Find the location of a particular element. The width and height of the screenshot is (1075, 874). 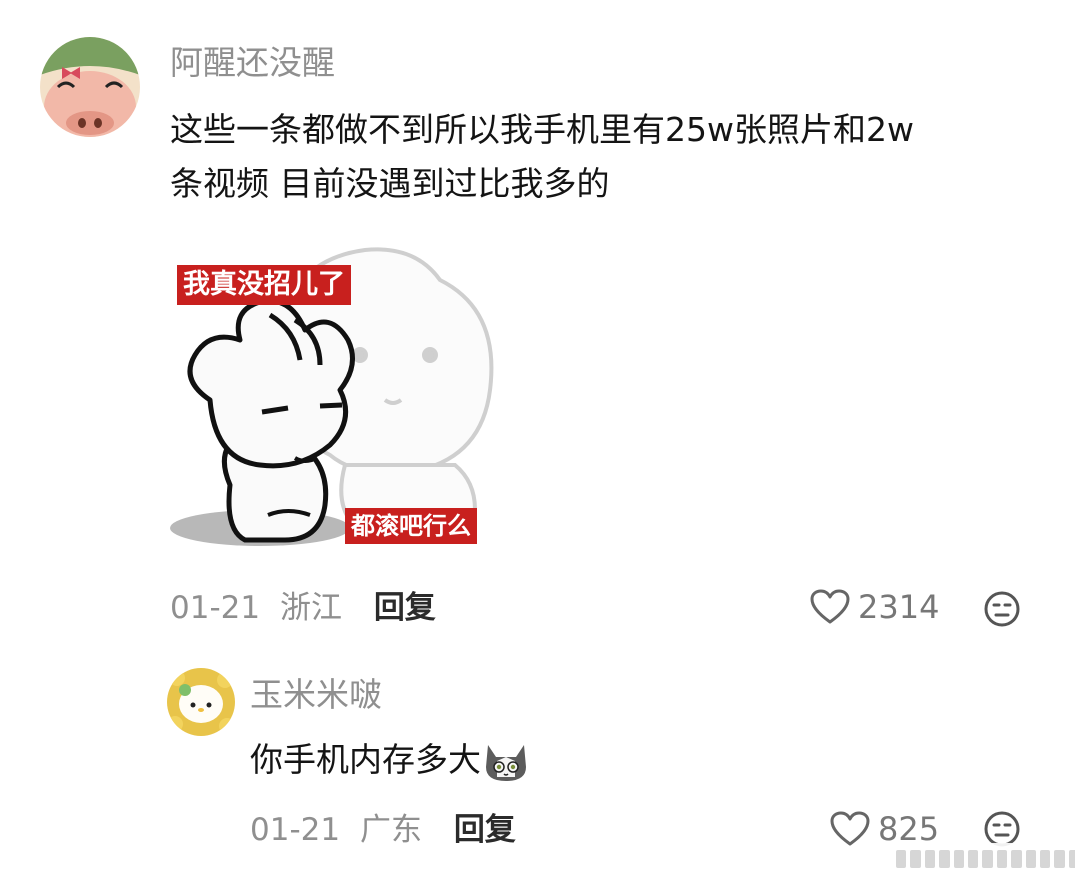

like-count: 2314 is located at coordinates (899, 607).